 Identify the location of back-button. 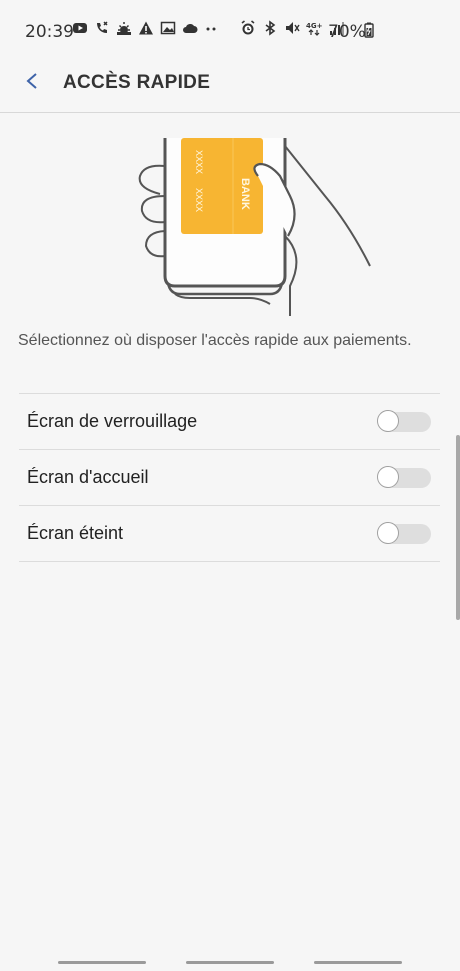
(33, 83).